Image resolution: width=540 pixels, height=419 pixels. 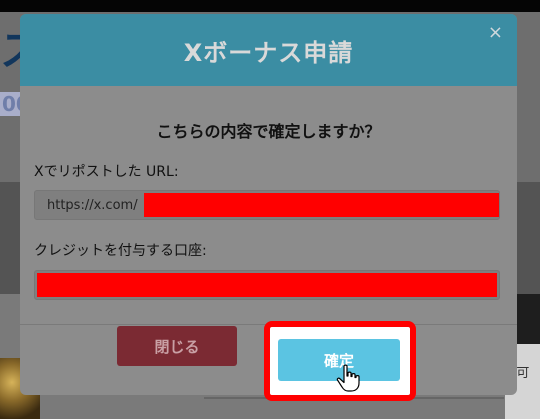 What do you see at coordinates (268, 131) in the screenshot?
I see `confirm-question: こちらの内容で確定しますか？` at bounding box center [268, 131].